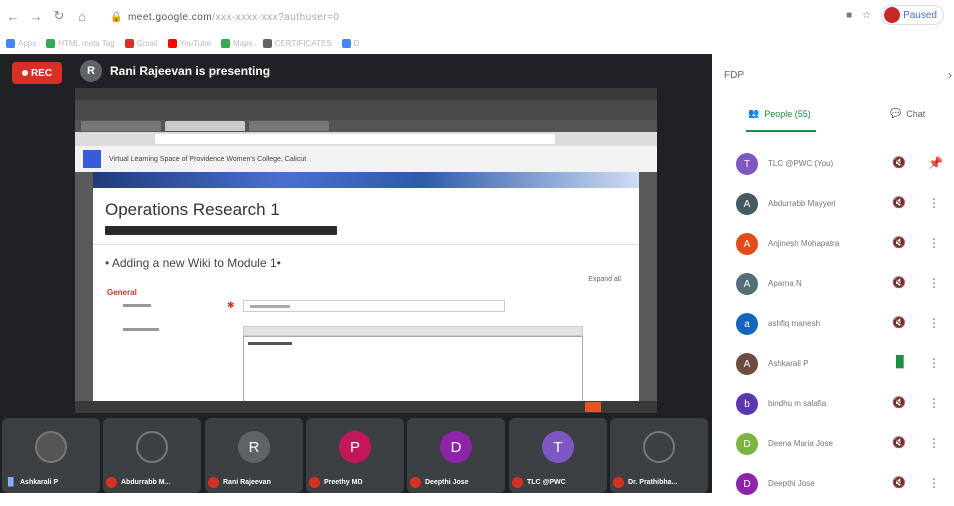 The width and height of the screenshot is (954, 506). I want to click on participant-tile: P Preethy MD, so click(355, 455).